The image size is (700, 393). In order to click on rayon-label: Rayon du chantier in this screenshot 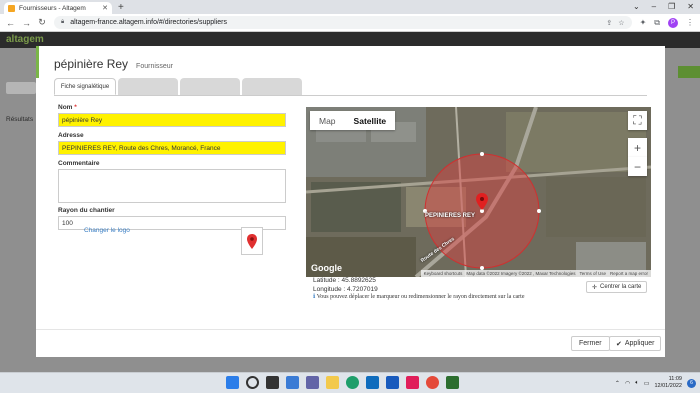, I will do `click(86, 210)`.